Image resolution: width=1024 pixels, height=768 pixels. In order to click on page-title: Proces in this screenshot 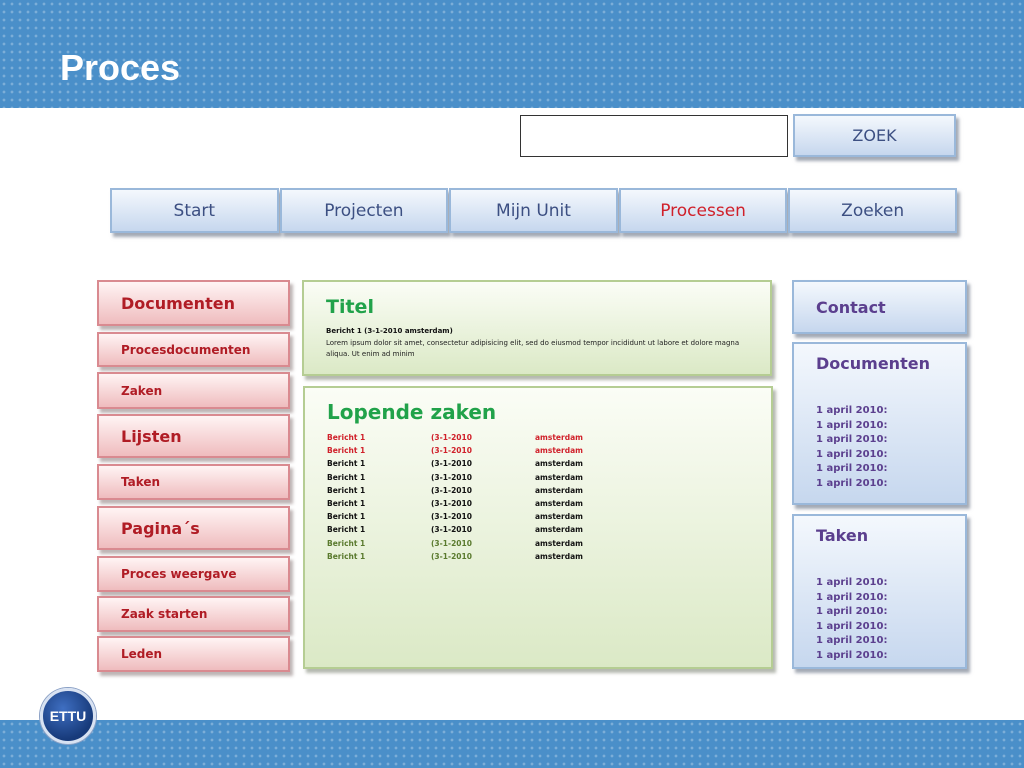, I will do `click(120, 67)`.